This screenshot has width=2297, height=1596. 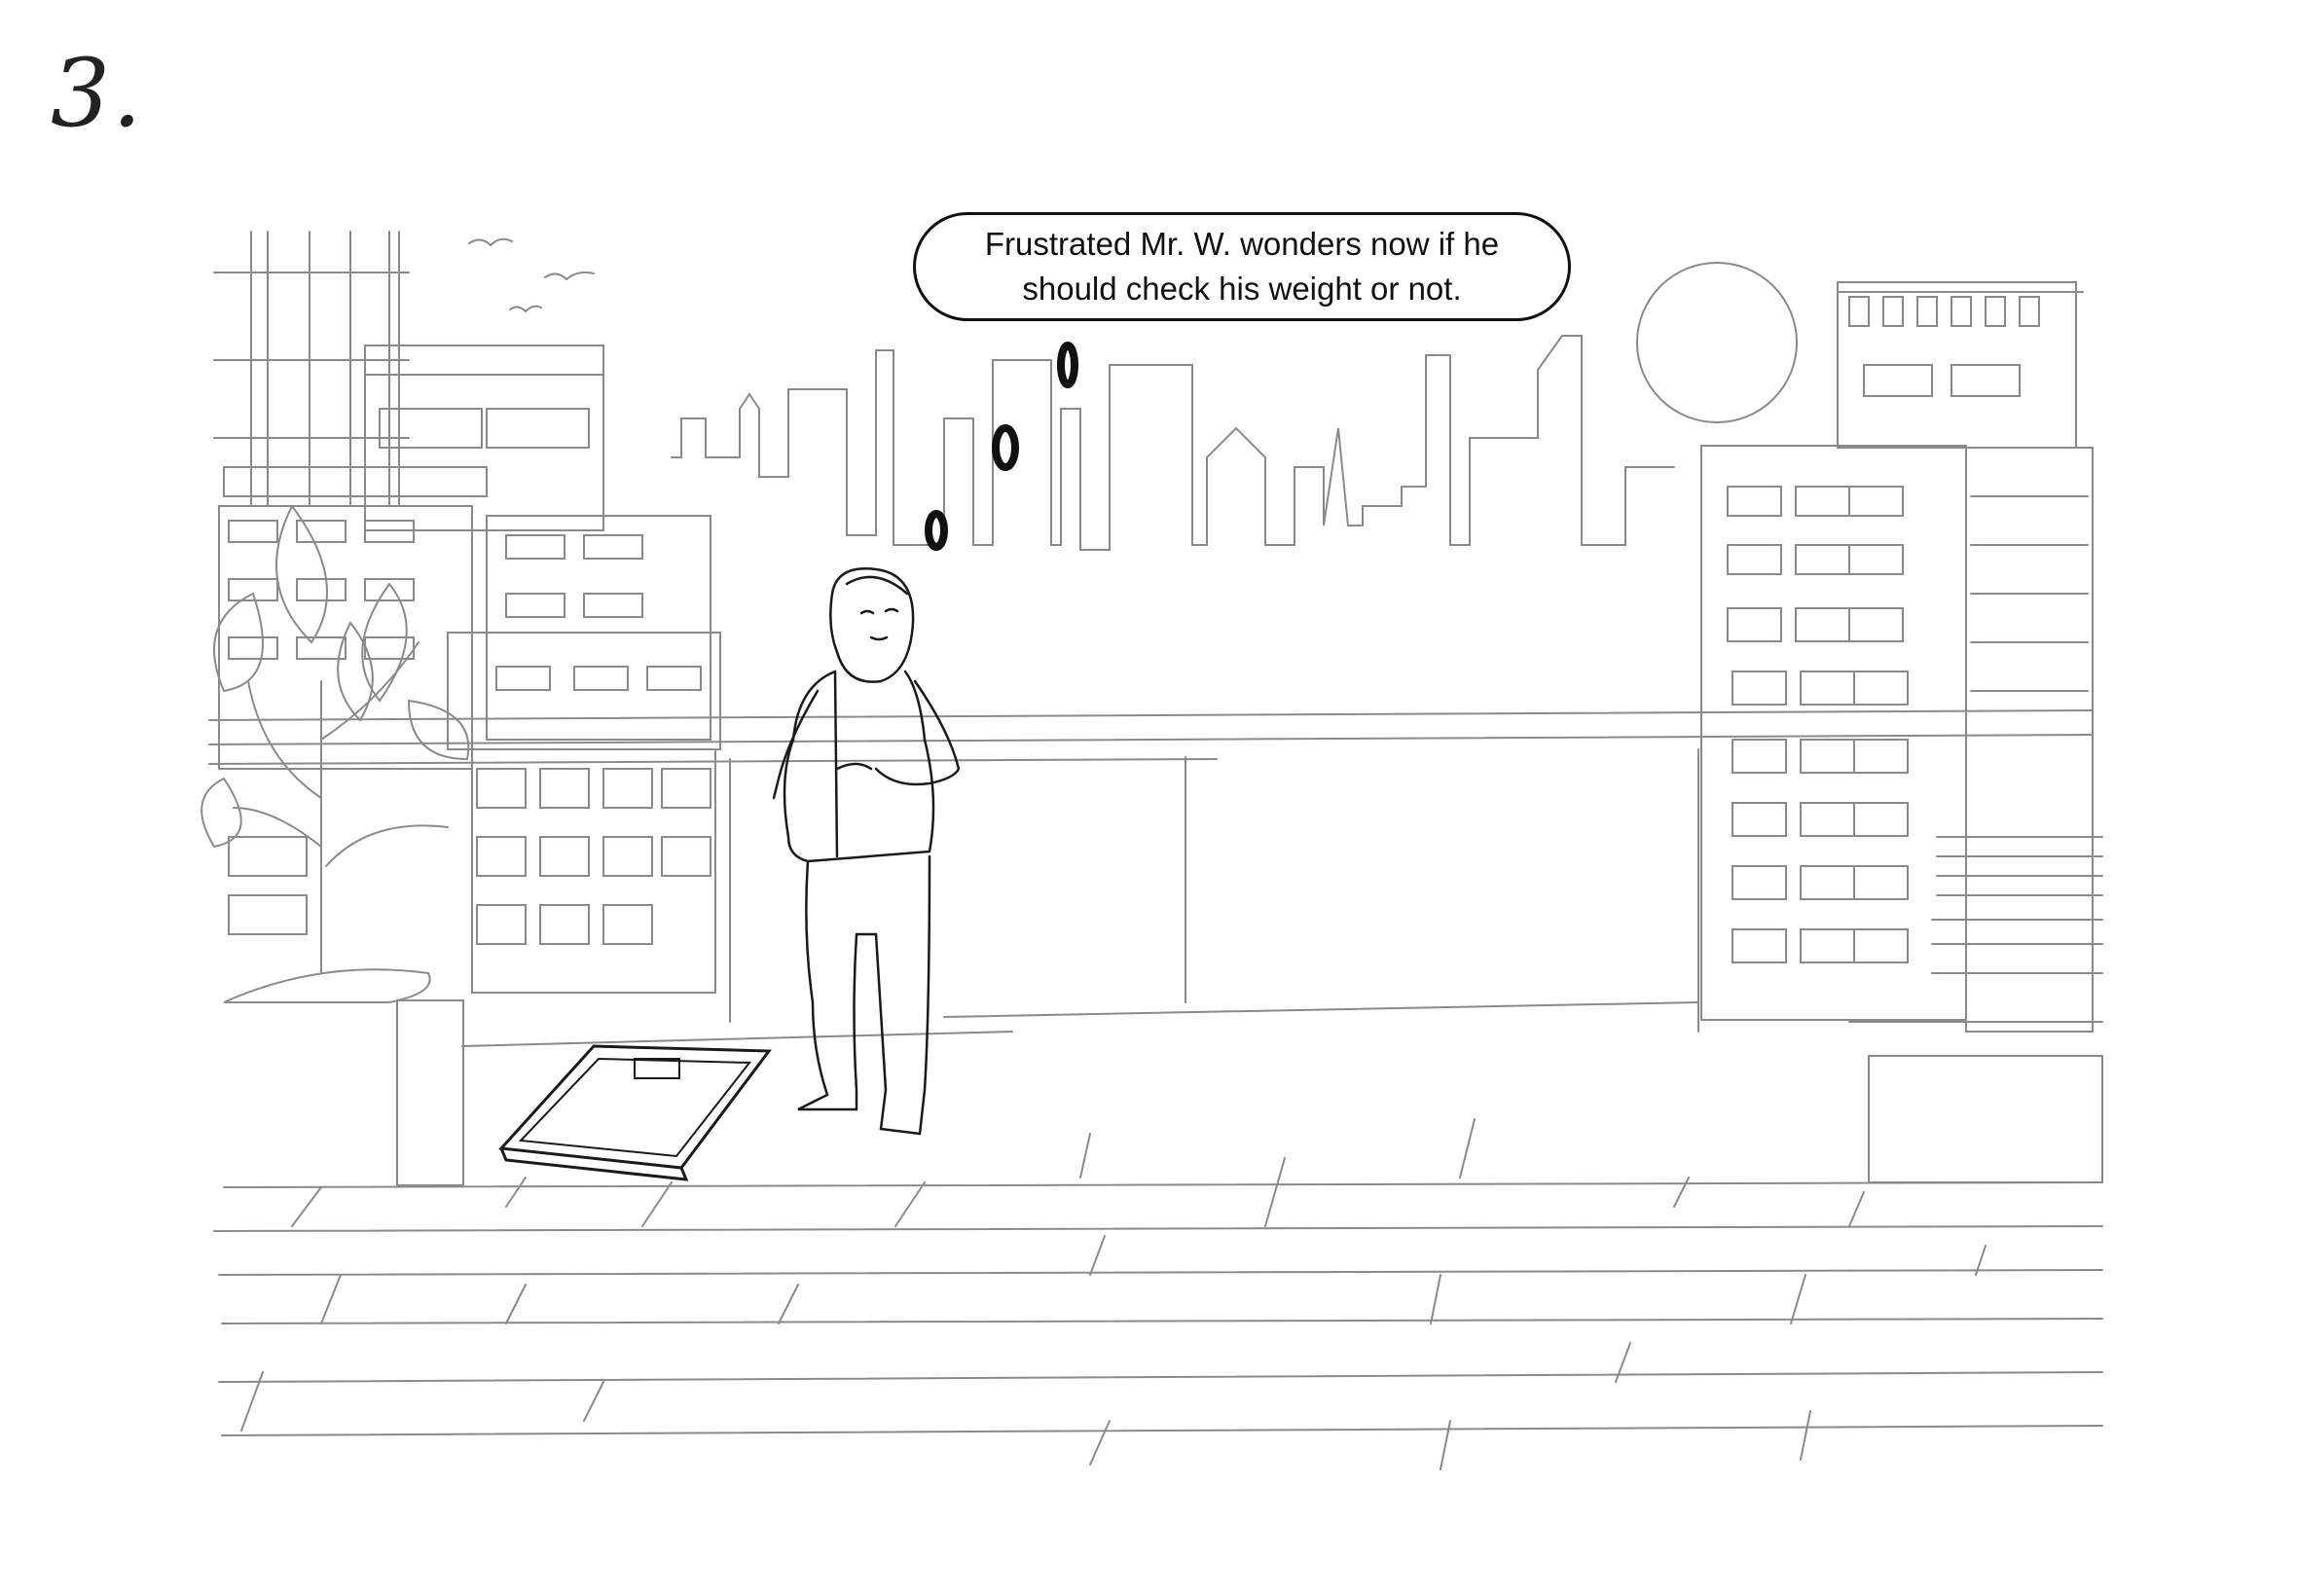 What do you see at coordinates (97, 93) in the screenshot?
I see `panel-number: 3.` at bounding box center [97, 93].